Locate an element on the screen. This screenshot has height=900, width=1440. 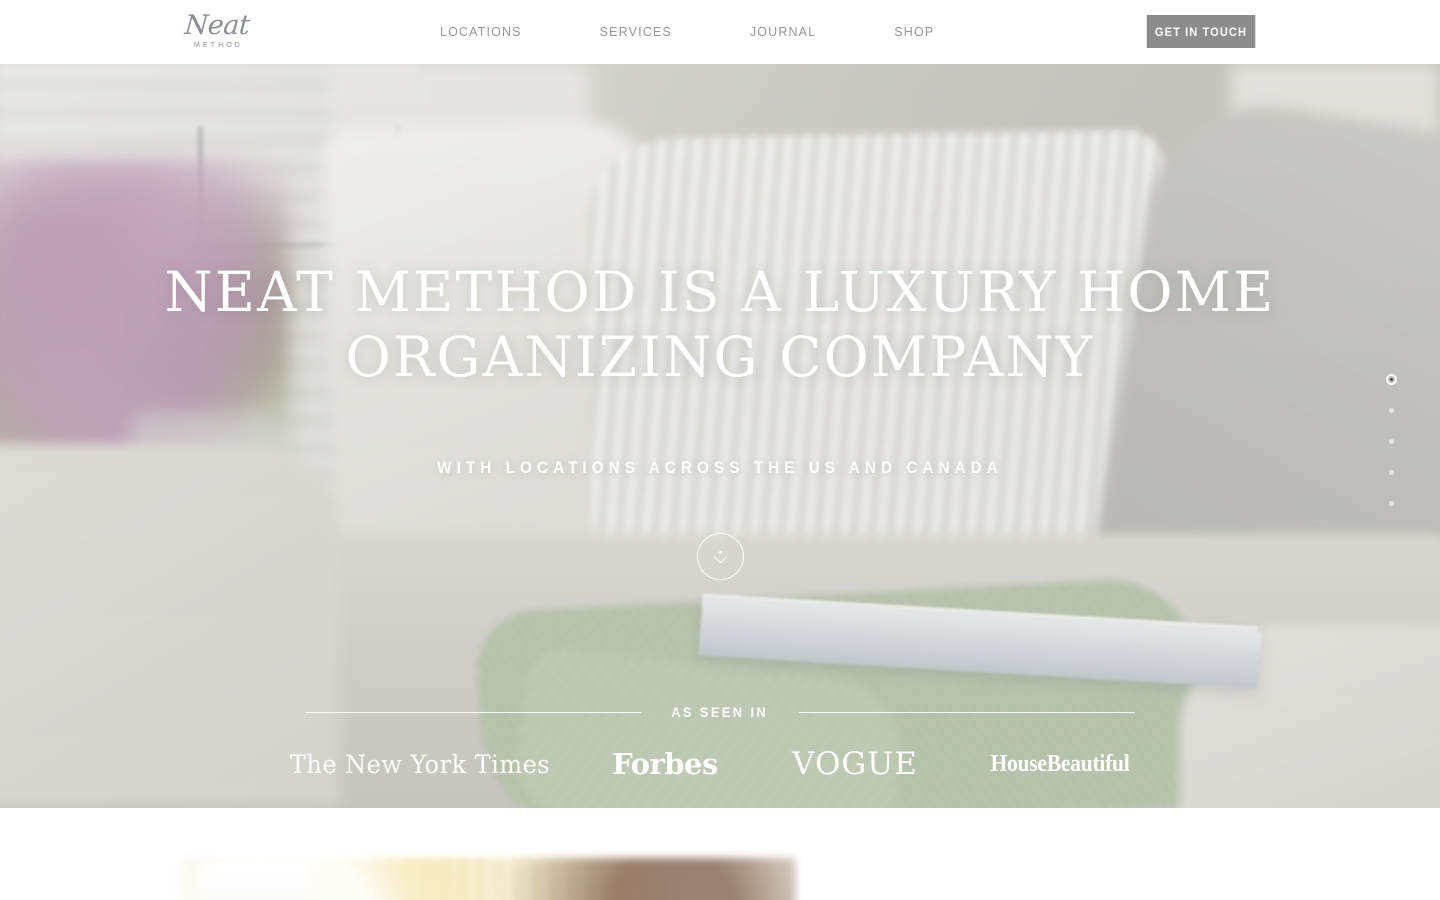
as-seen-in-label: AS SEEN IN is located at coordinates (720, 712).